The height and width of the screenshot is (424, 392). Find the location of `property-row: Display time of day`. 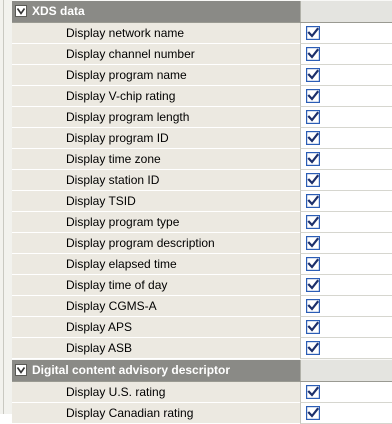

property-row: Display time of day is located at coordinates (202, 285).